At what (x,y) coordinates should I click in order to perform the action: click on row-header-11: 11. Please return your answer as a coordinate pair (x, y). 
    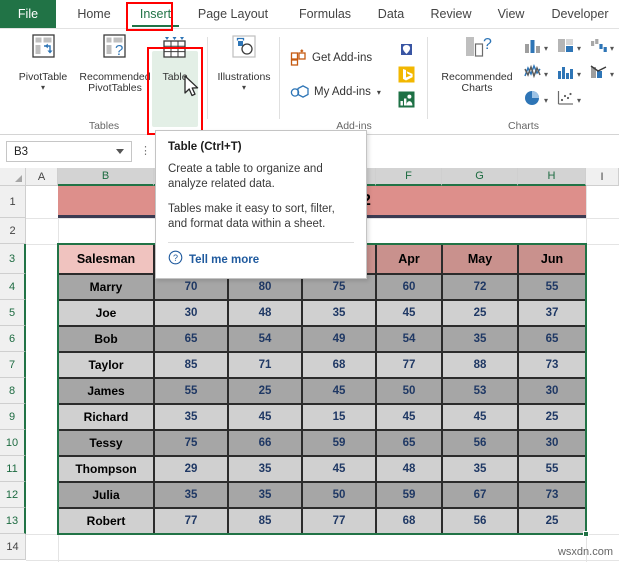
    Looking at the image, I should click on (13, 469).